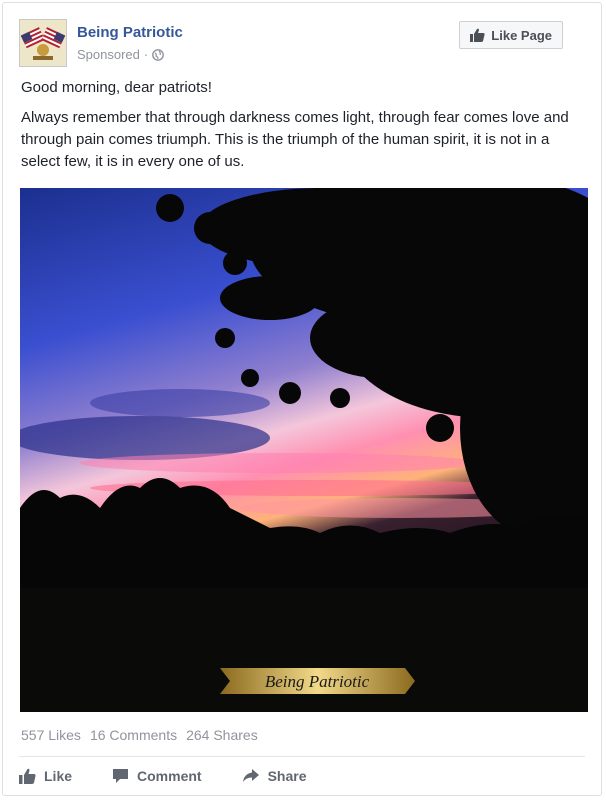 This screenshot has height=800, width=606. I want to click on share-button: Share, so click(274, 776).